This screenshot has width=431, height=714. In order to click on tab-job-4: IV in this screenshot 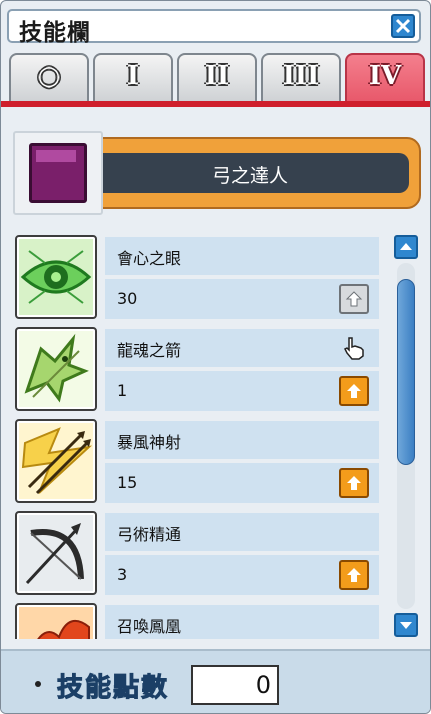, I will do `click(385, 77)`.